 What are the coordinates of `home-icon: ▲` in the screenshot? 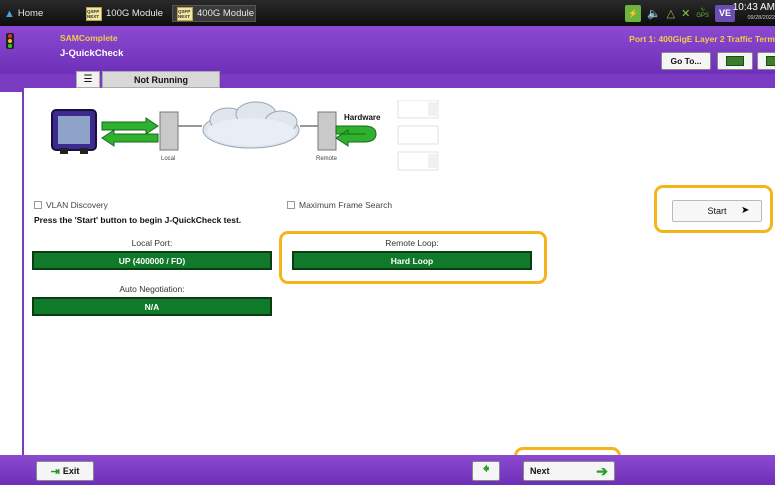 It's located at (9, 13).